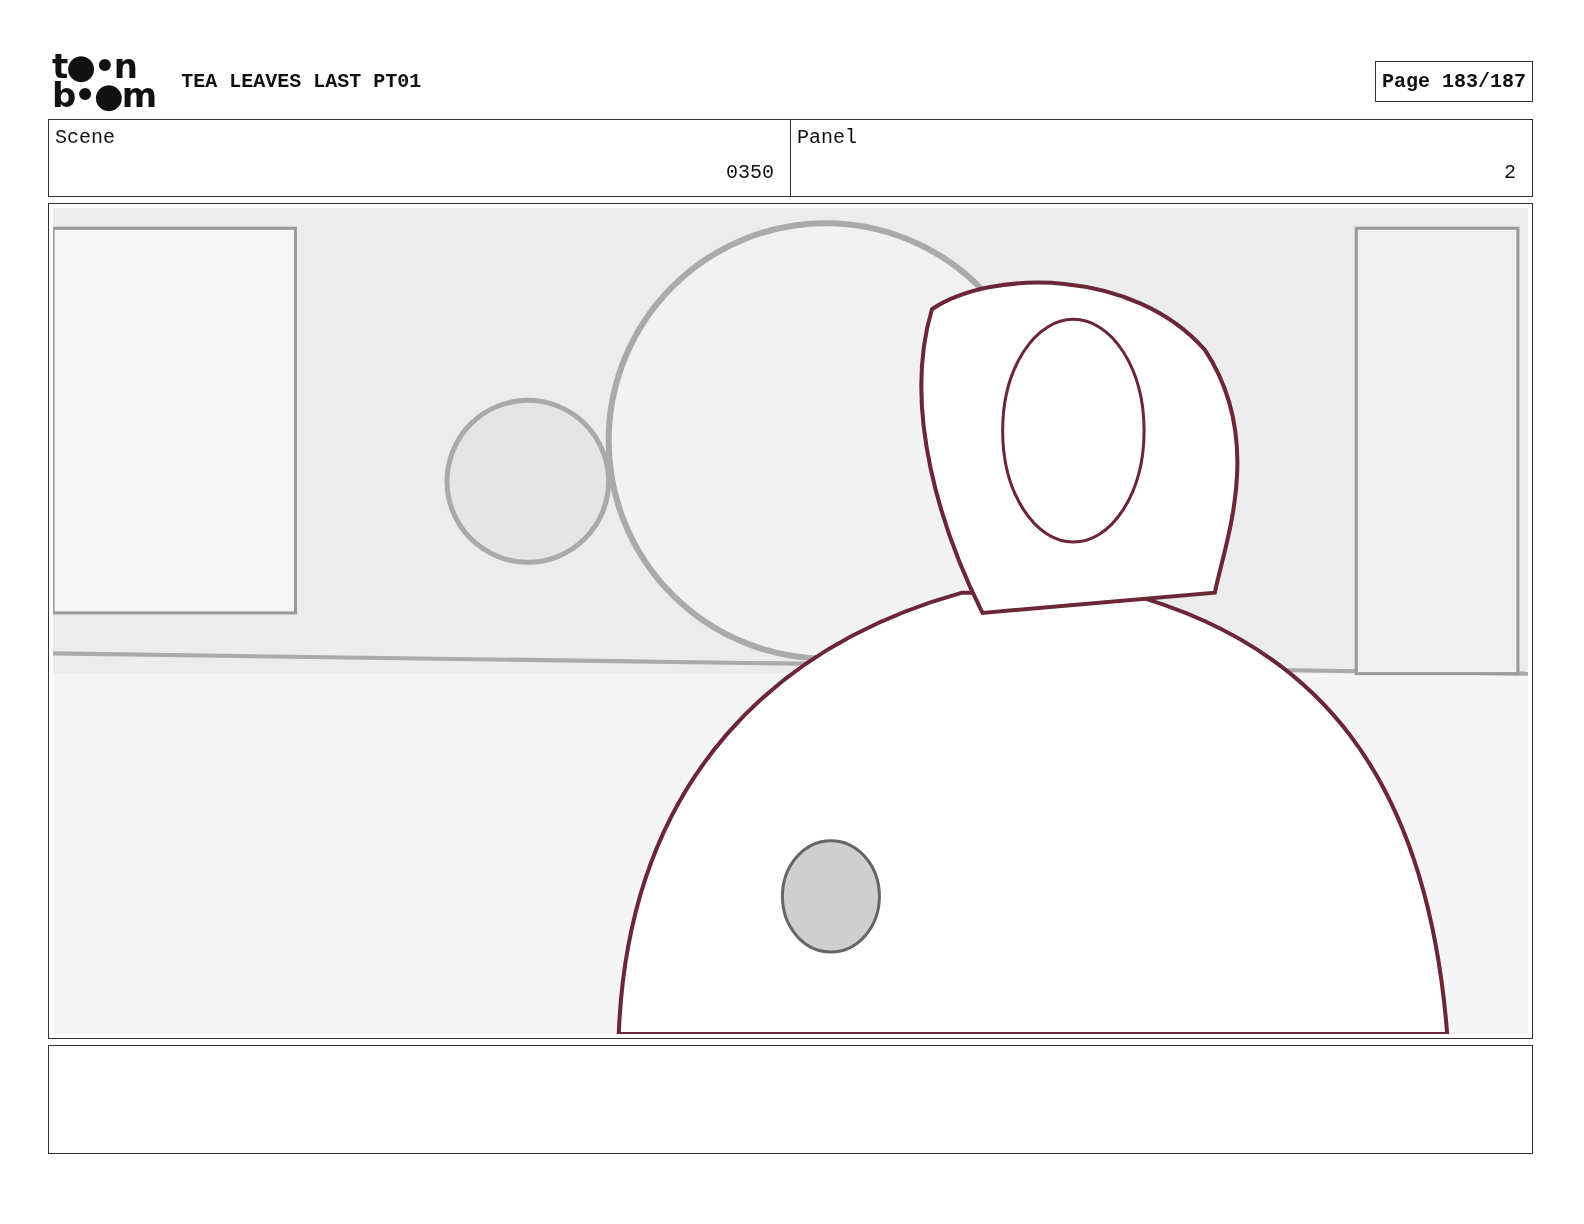  What do you see at coordinates (827, 137) in the screenshot?
I see `field-label: Panel` at bounding box center [827, 137].